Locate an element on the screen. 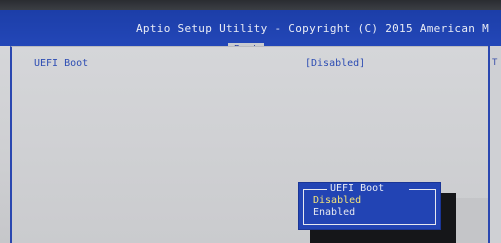 Image resolution: width=501 pixels, height=243 pixels. uefi-boot-value: [Disabled] is located at coordinates (335, 63).